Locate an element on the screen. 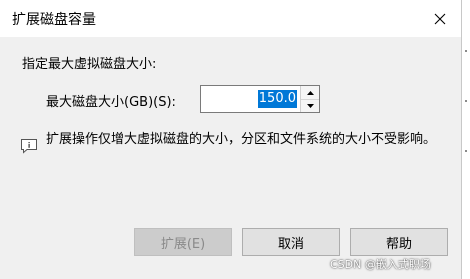 Image resolution: width=470 pixels, height=279 pixels. watermark: CSDN @嵌入式职场 is located at coordinates (380, 264).